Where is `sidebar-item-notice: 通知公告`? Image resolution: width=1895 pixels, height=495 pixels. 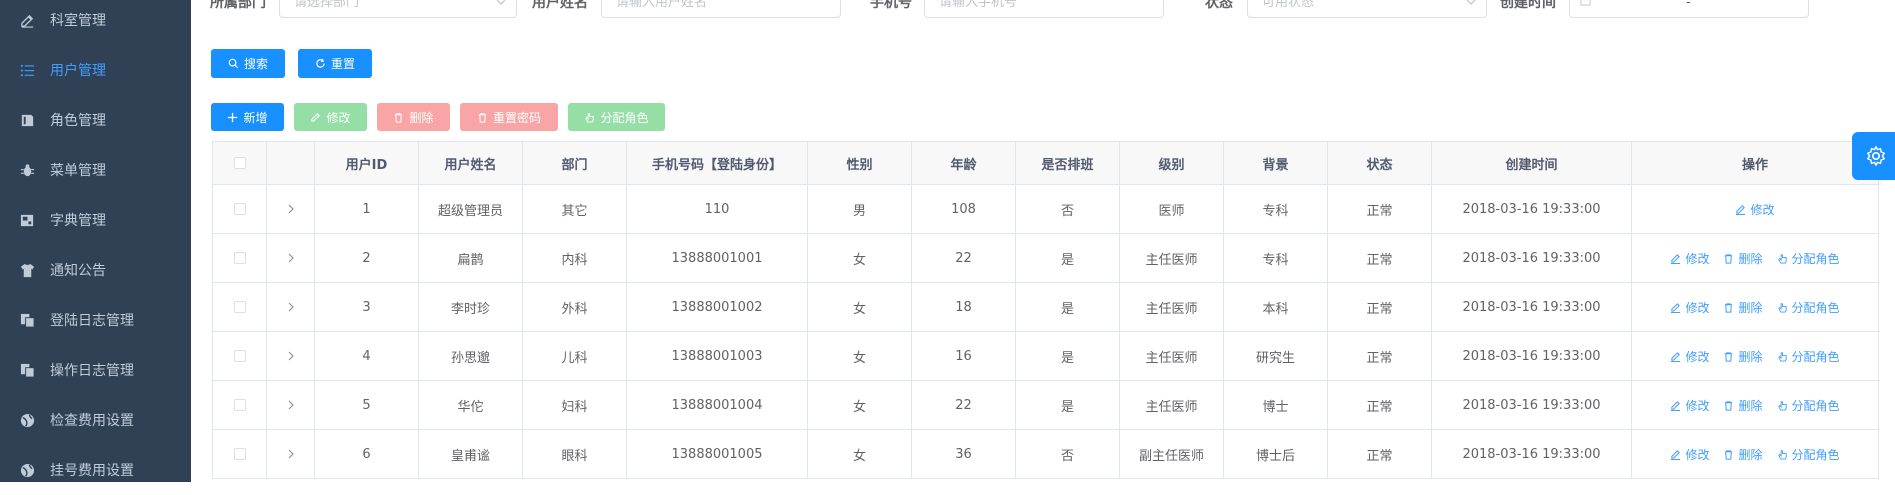 sidebar-item-notice: 通知公告 is located at coordinates (95, 270).